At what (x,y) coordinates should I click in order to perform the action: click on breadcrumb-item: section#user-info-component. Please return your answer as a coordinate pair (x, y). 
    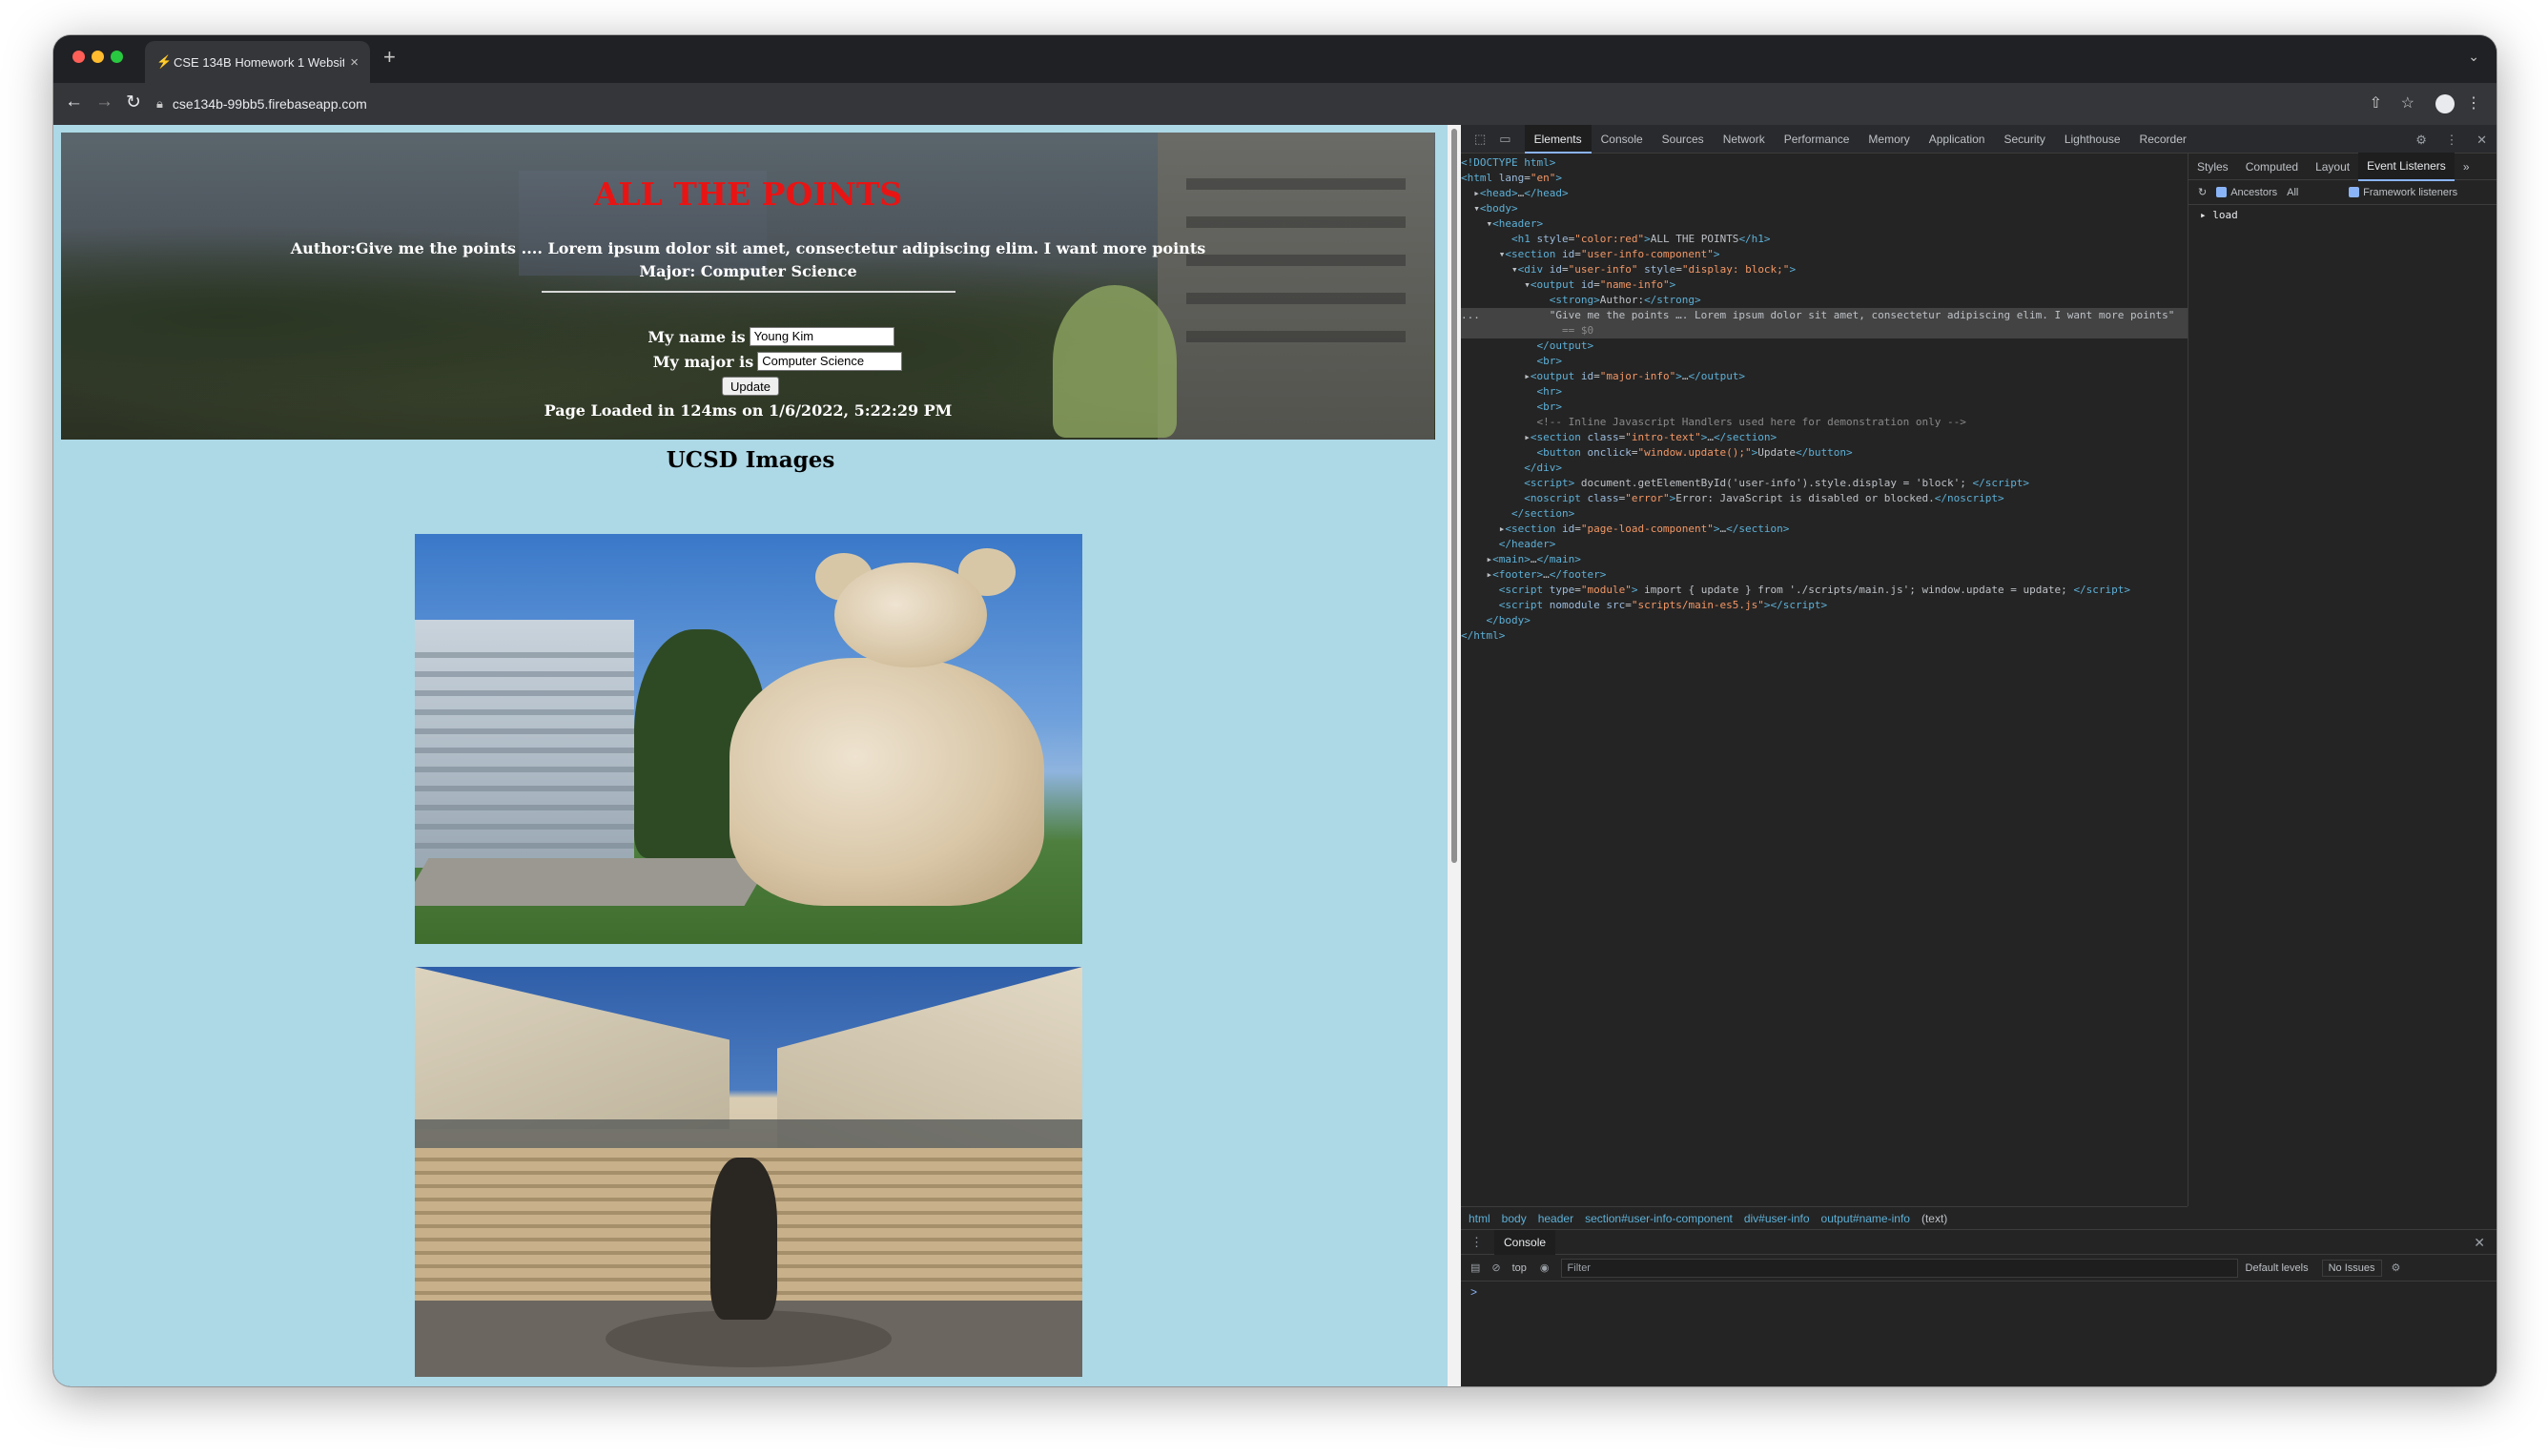
    Looking at the image, I should click on (1659, 1218).